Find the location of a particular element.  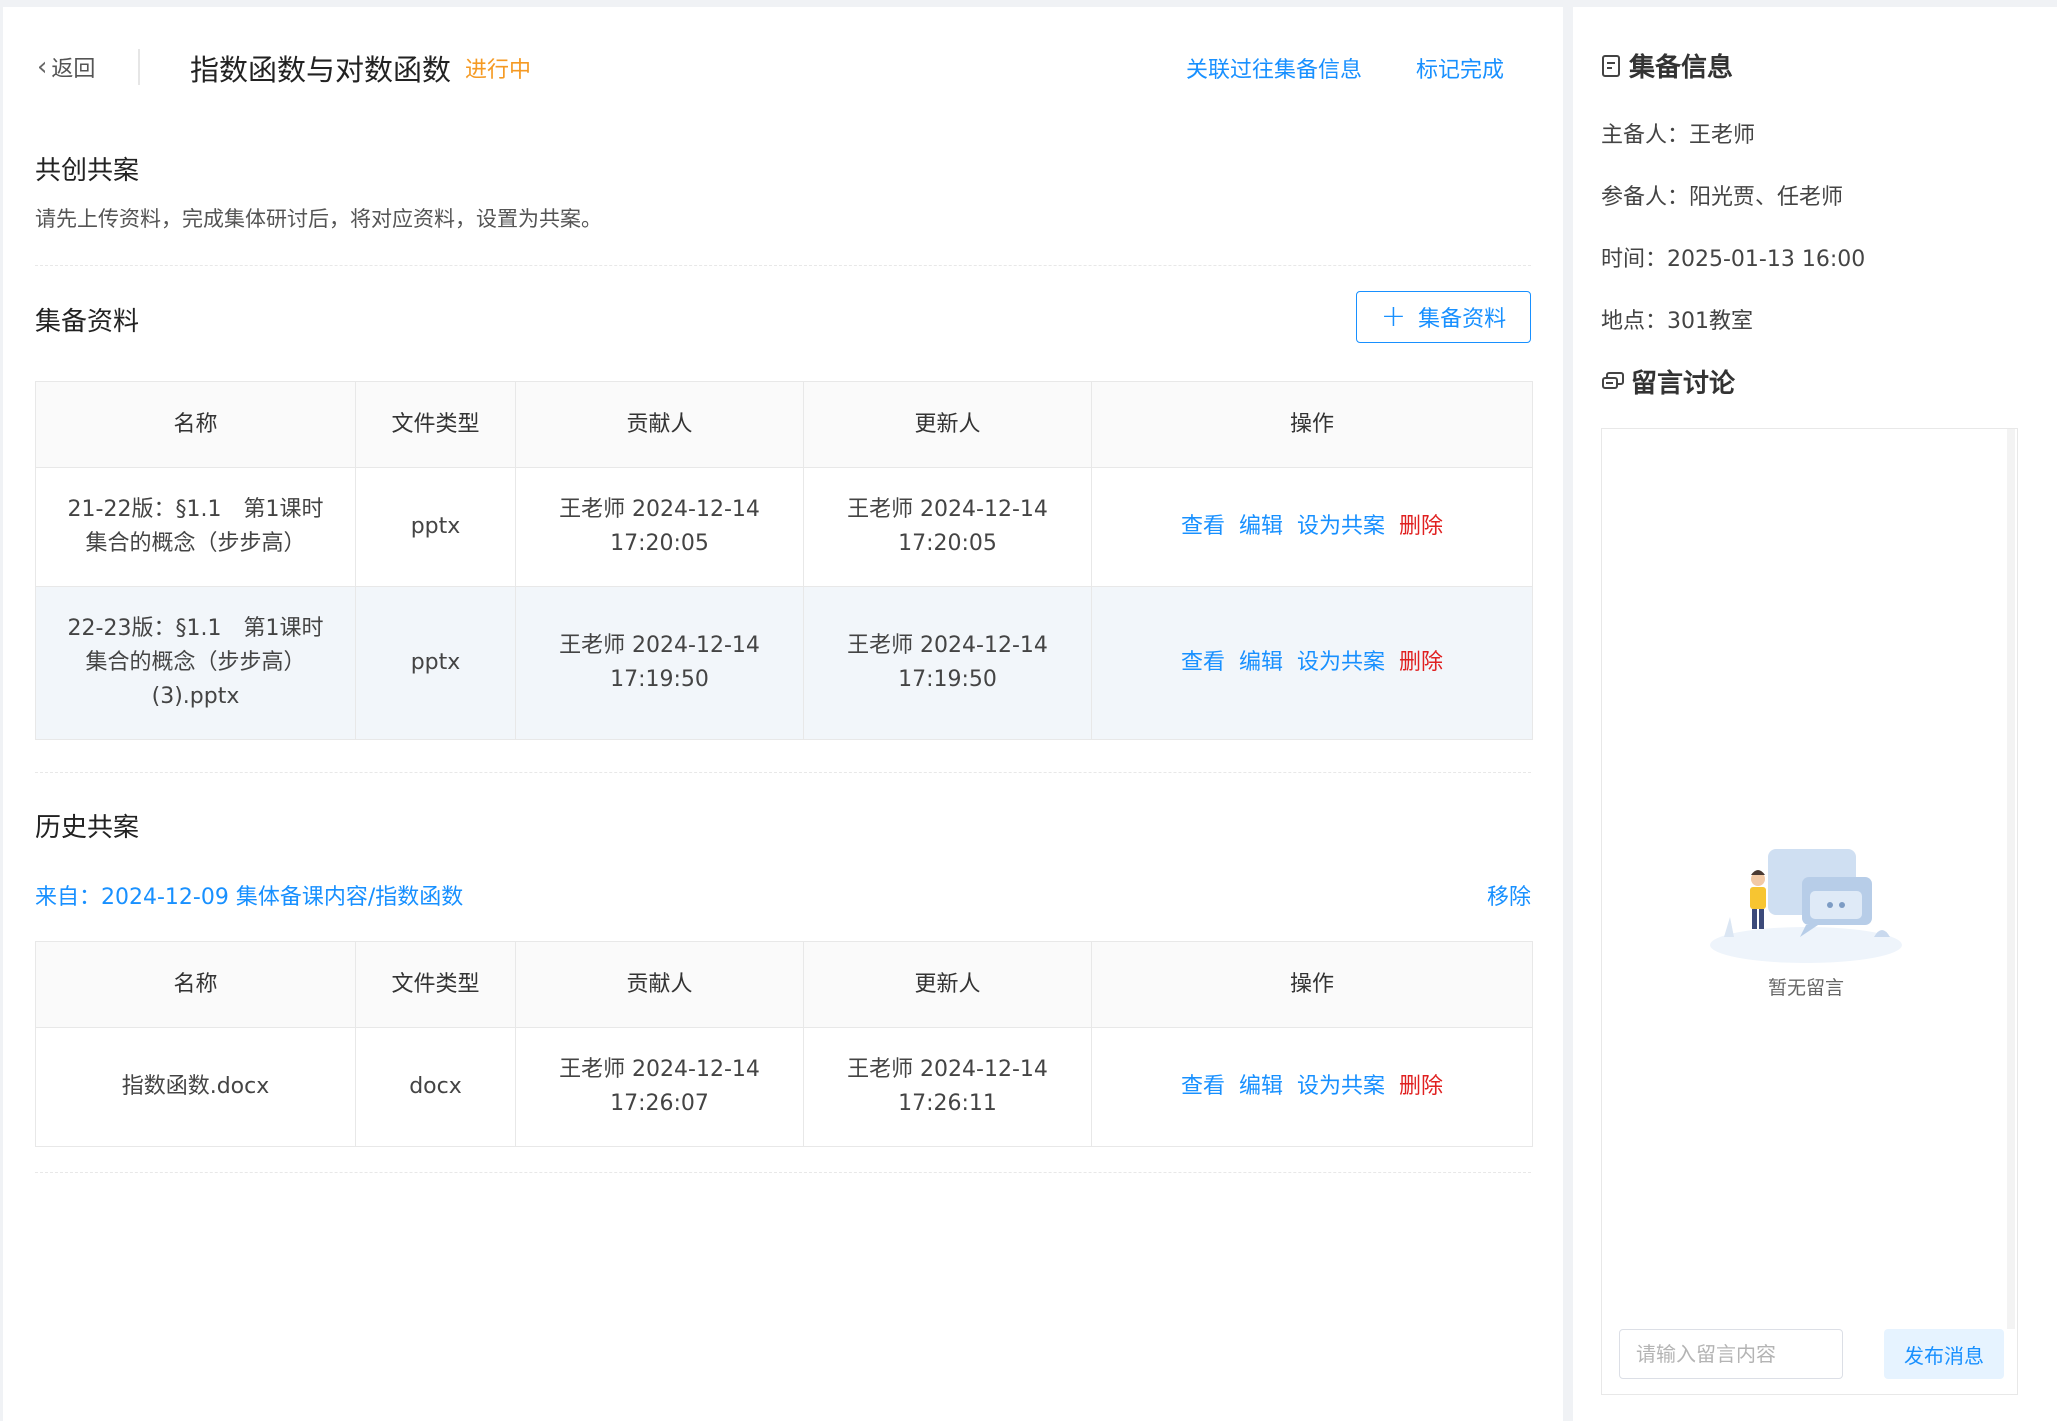

chat-icon is located at coordinates (1613, 380).